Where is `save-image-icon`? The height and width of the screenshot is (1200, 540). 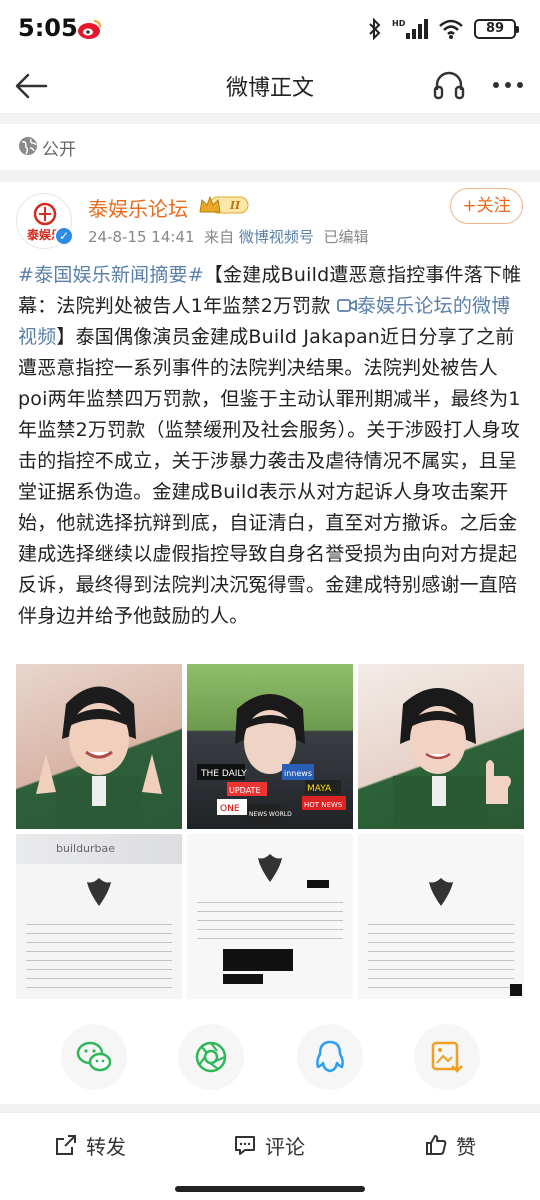 save-image-icon is located at coordinates (447, 1057).